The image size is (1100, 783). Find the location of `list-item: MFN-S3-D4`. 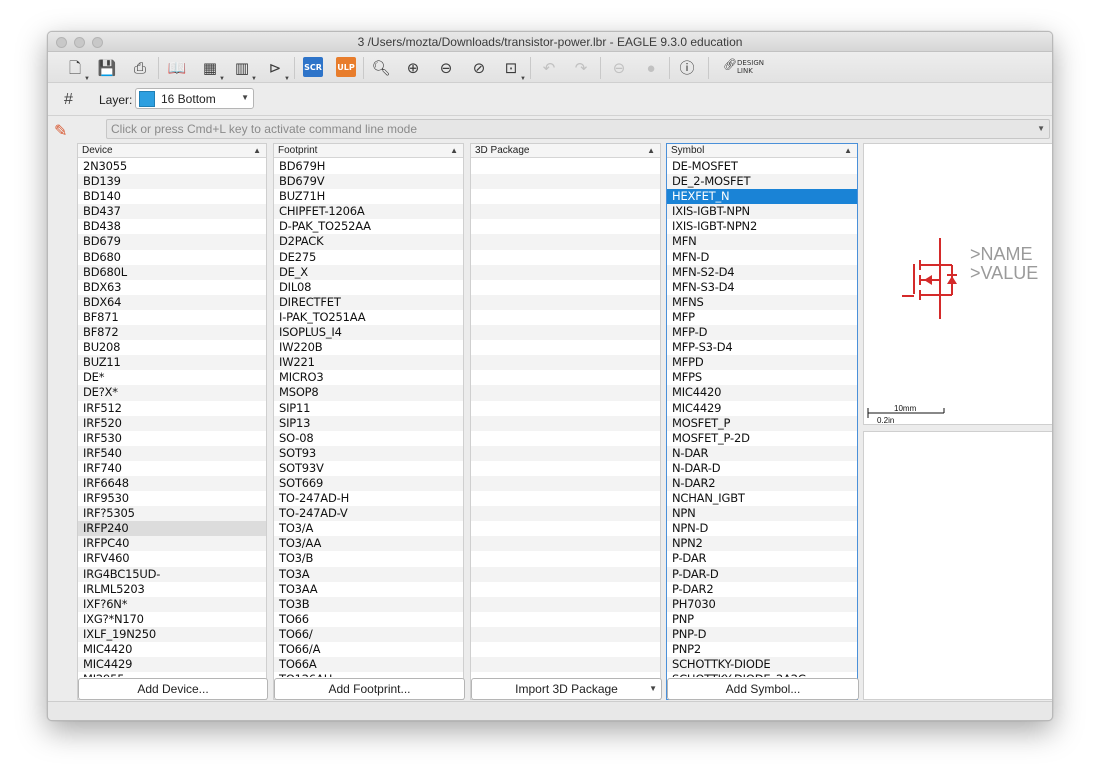

list-item: MFN-S3-D4 is located at coordinates (762, 287).